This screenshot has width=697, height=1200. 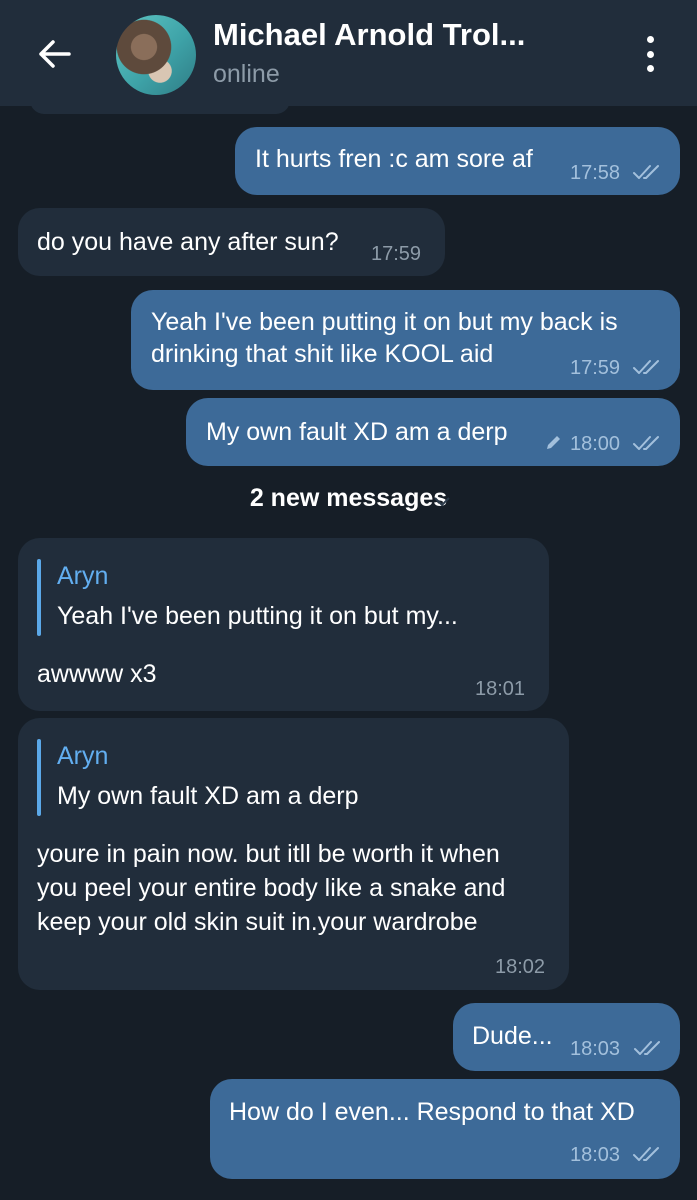 What do you see at coordinates (442, 502) in the screenshot?
I see `chevron-down-icon` at bounding box center [442, 502].